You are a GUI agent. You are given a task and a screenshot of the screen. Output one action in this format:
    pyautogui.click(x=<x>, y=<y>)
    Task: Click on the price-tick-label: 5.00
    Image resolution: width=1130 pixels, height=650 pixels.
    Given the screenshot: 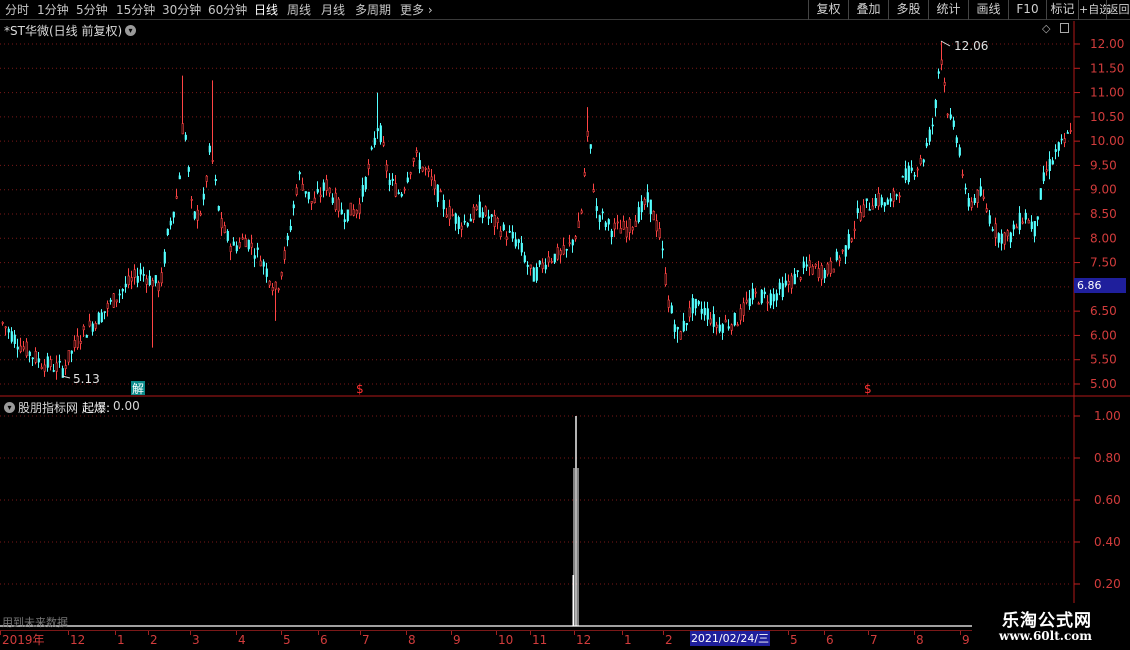 What is the action you would take?
    pyautogui.click(x=1103, y=384)
    